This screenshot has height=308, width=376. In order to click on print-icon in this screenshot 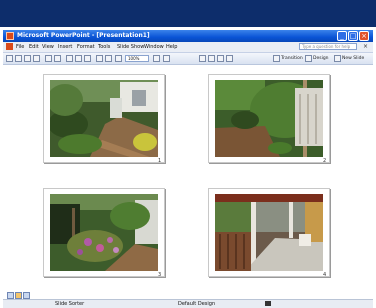, I will do `click(48, 58)`.